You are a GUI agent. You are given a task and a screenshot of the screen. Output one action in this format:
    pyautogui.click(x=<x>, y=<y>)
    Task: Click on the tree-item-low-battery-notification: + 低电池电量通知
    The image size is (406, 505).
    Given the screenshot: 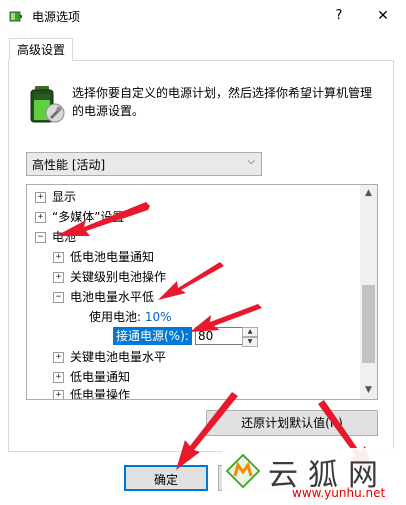 What is the action you would take?
    pyautogui.click(x=103, y=257)
    